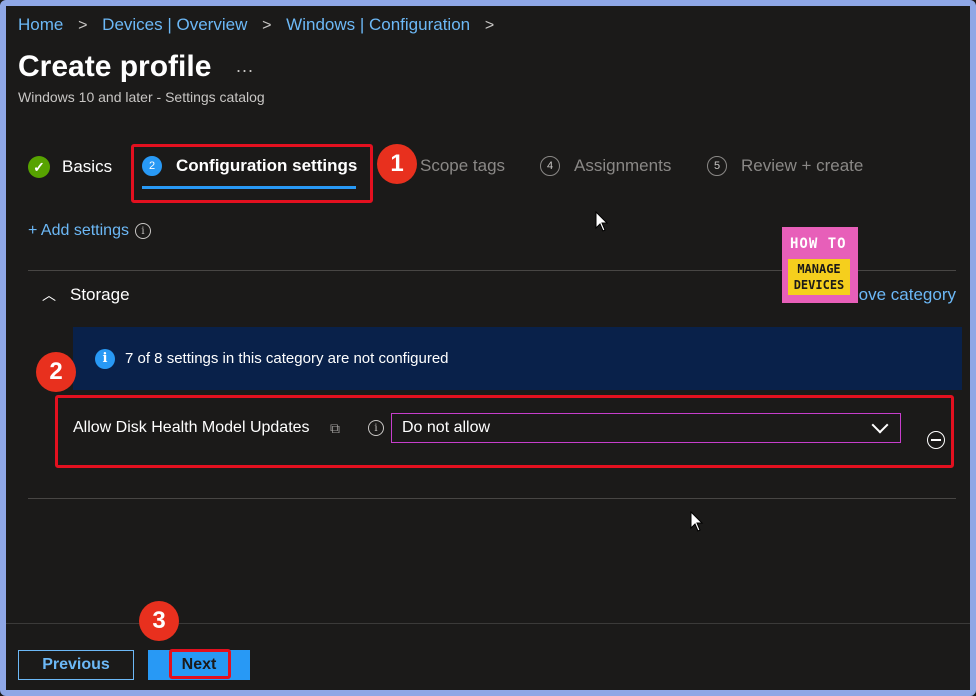  What do you see at coordinates (335, 428) in the screenshot?
I see `sync-icon: ⧉` at bounding box center [335, 428].